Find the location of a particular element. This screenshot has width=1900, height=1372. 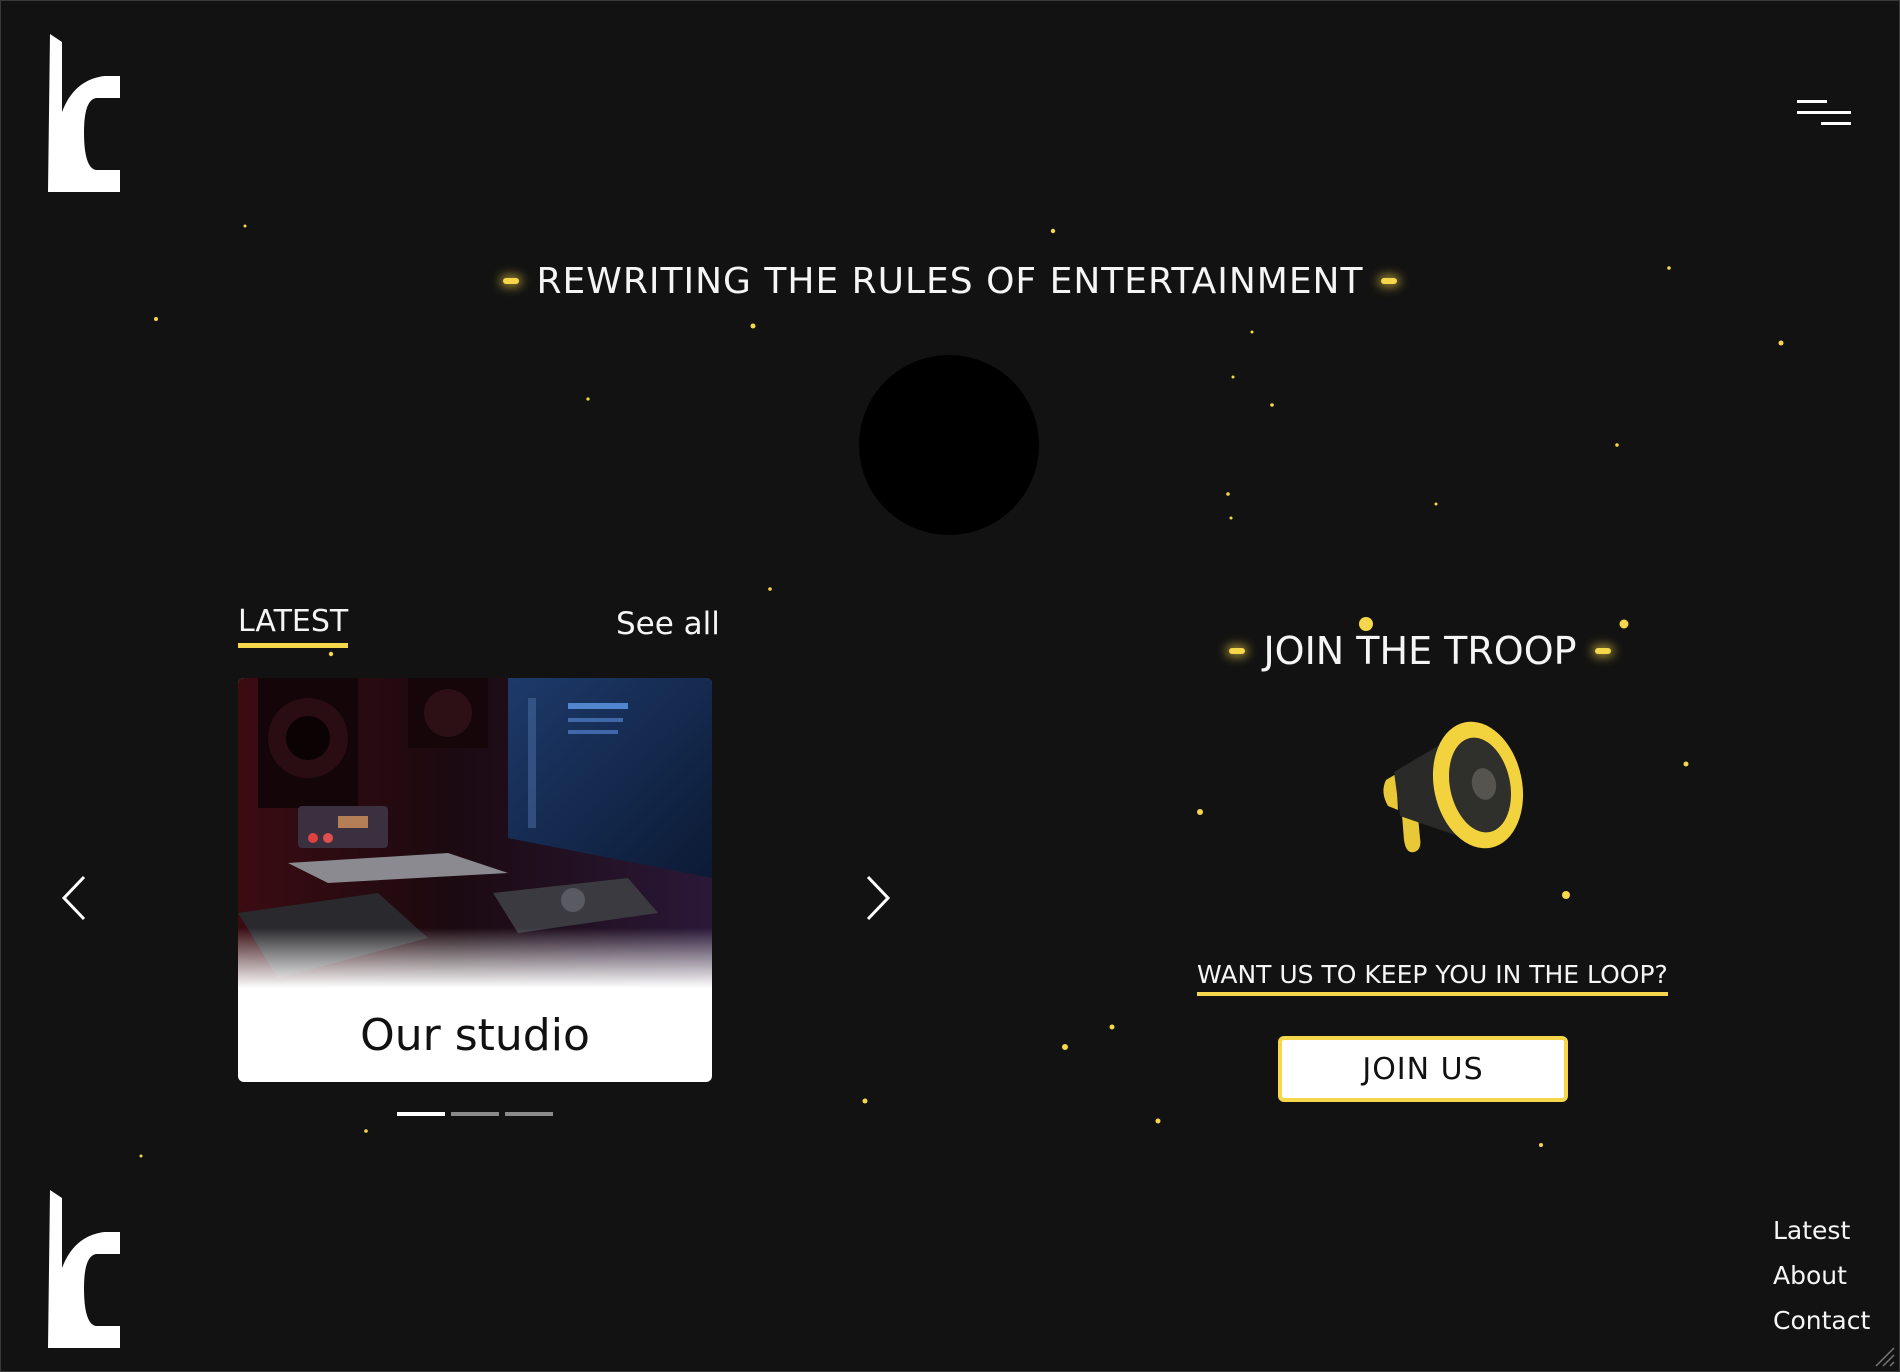

footer-nav: Latest About Contact is located at coordinates (1821, 1275).